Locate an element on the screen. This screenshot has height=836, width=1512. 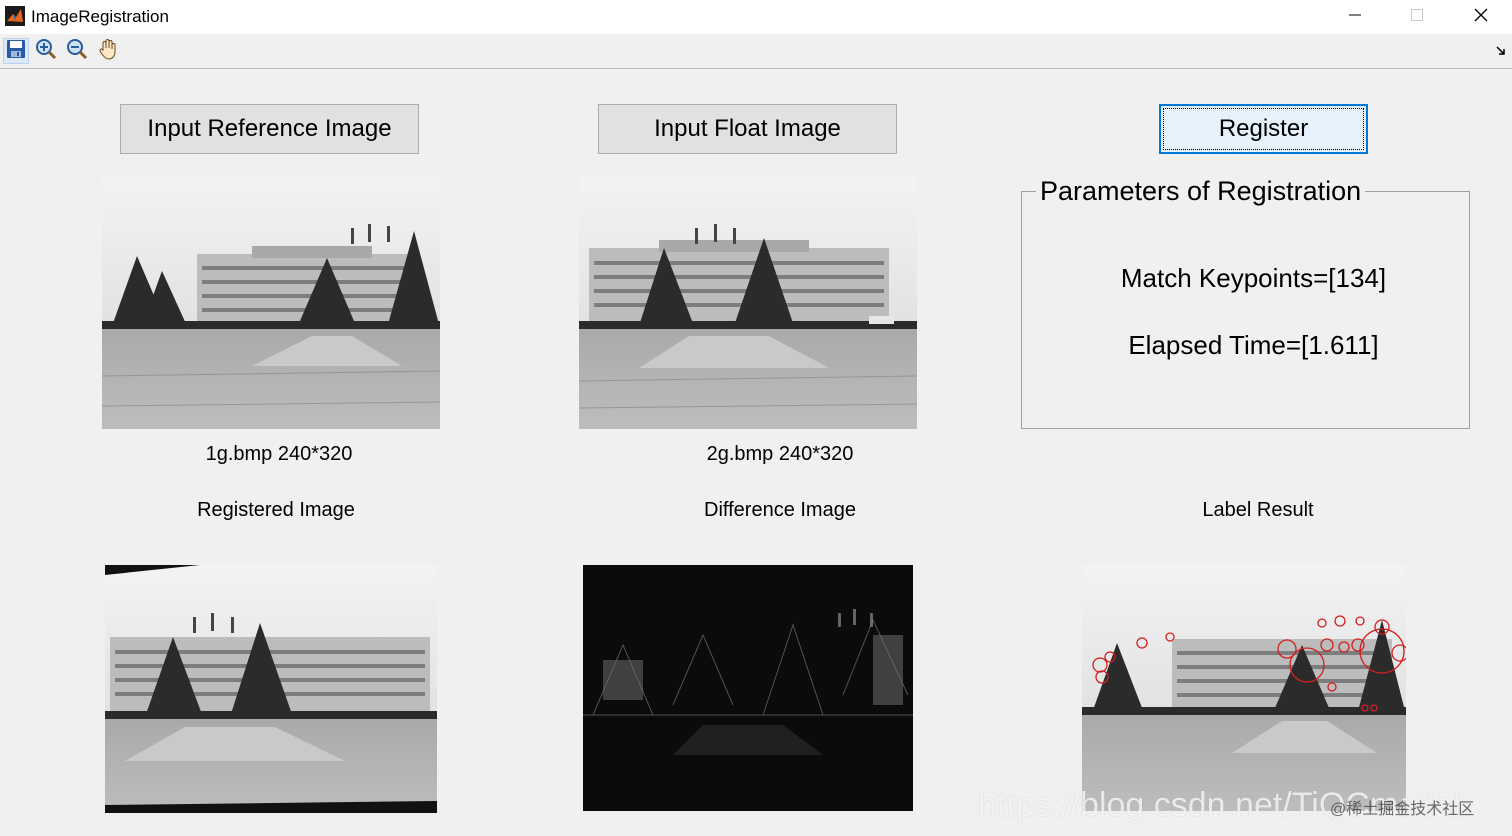
minimize-button is located at coordinates (1355, 17).